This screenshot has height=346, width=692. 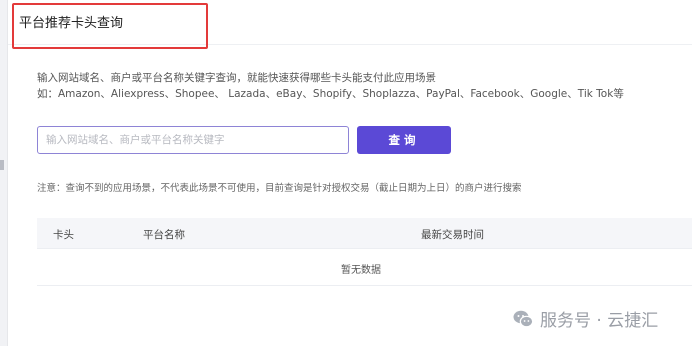 What do you see at coordinates (452, 234) in the screenshot?
I see `column-header-last-transaction-time: 最新交易时间` at bounding box center [452, 234].